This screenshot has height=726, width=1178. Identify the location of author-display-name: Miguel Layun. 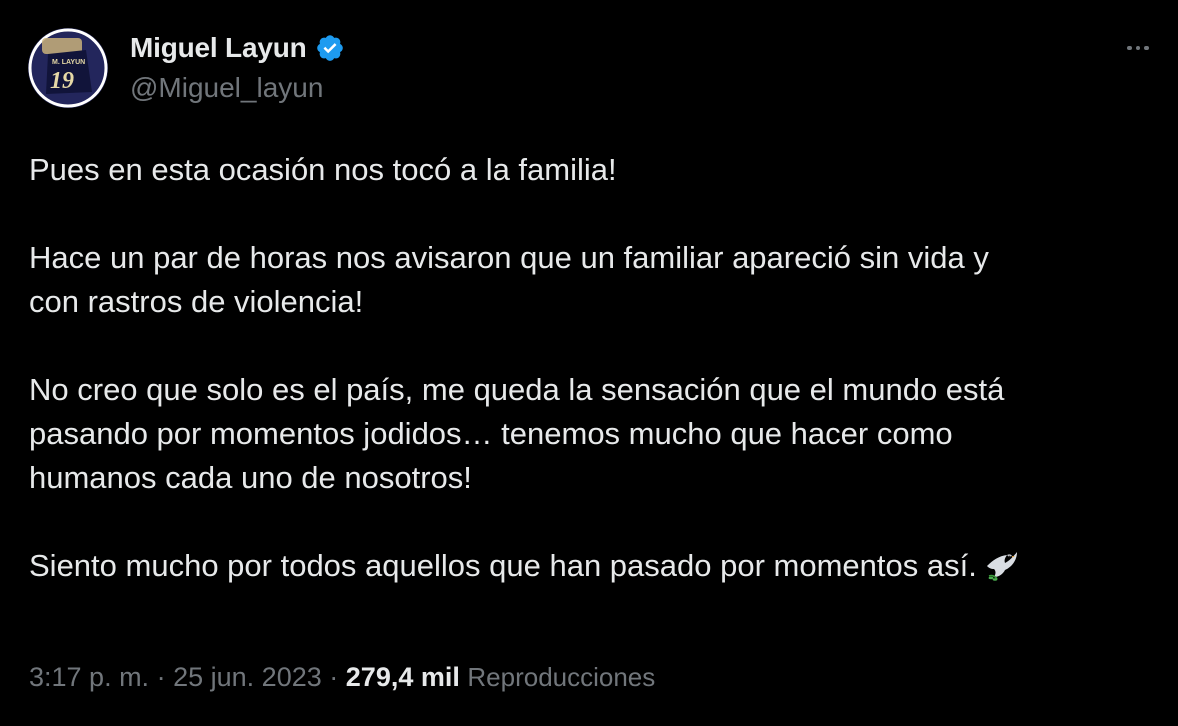
(218, 48).